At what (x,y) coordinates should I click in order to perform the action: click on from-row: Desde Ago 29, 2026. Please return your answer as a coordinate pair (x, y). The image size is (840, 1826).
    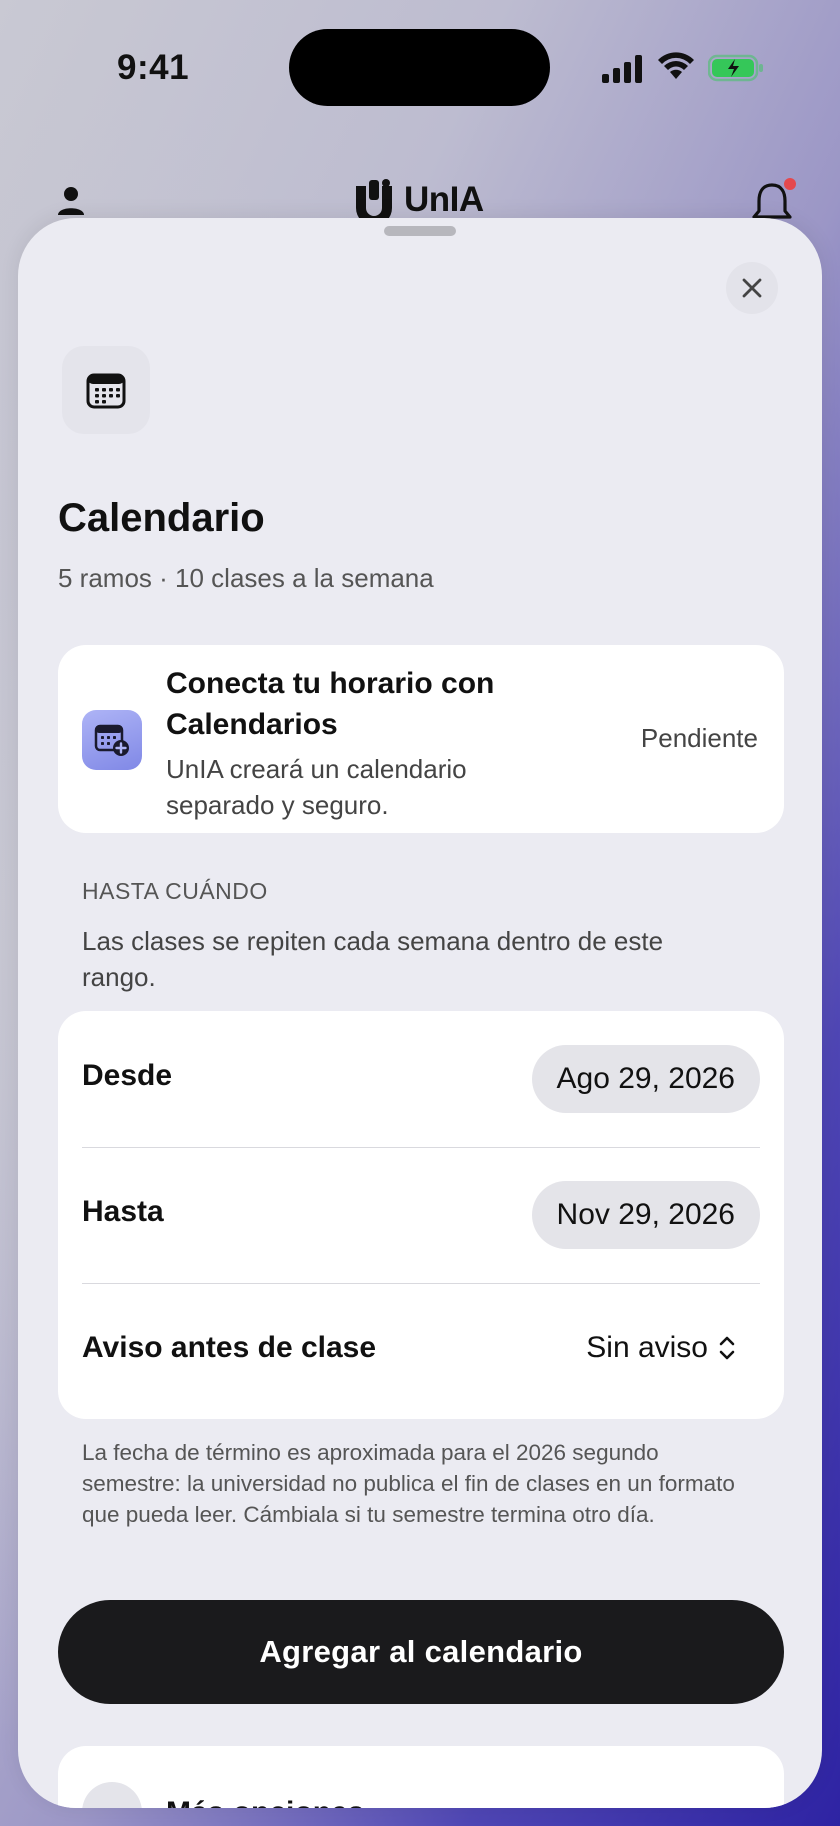
    Looking at the image, I should click on (421, 1079).